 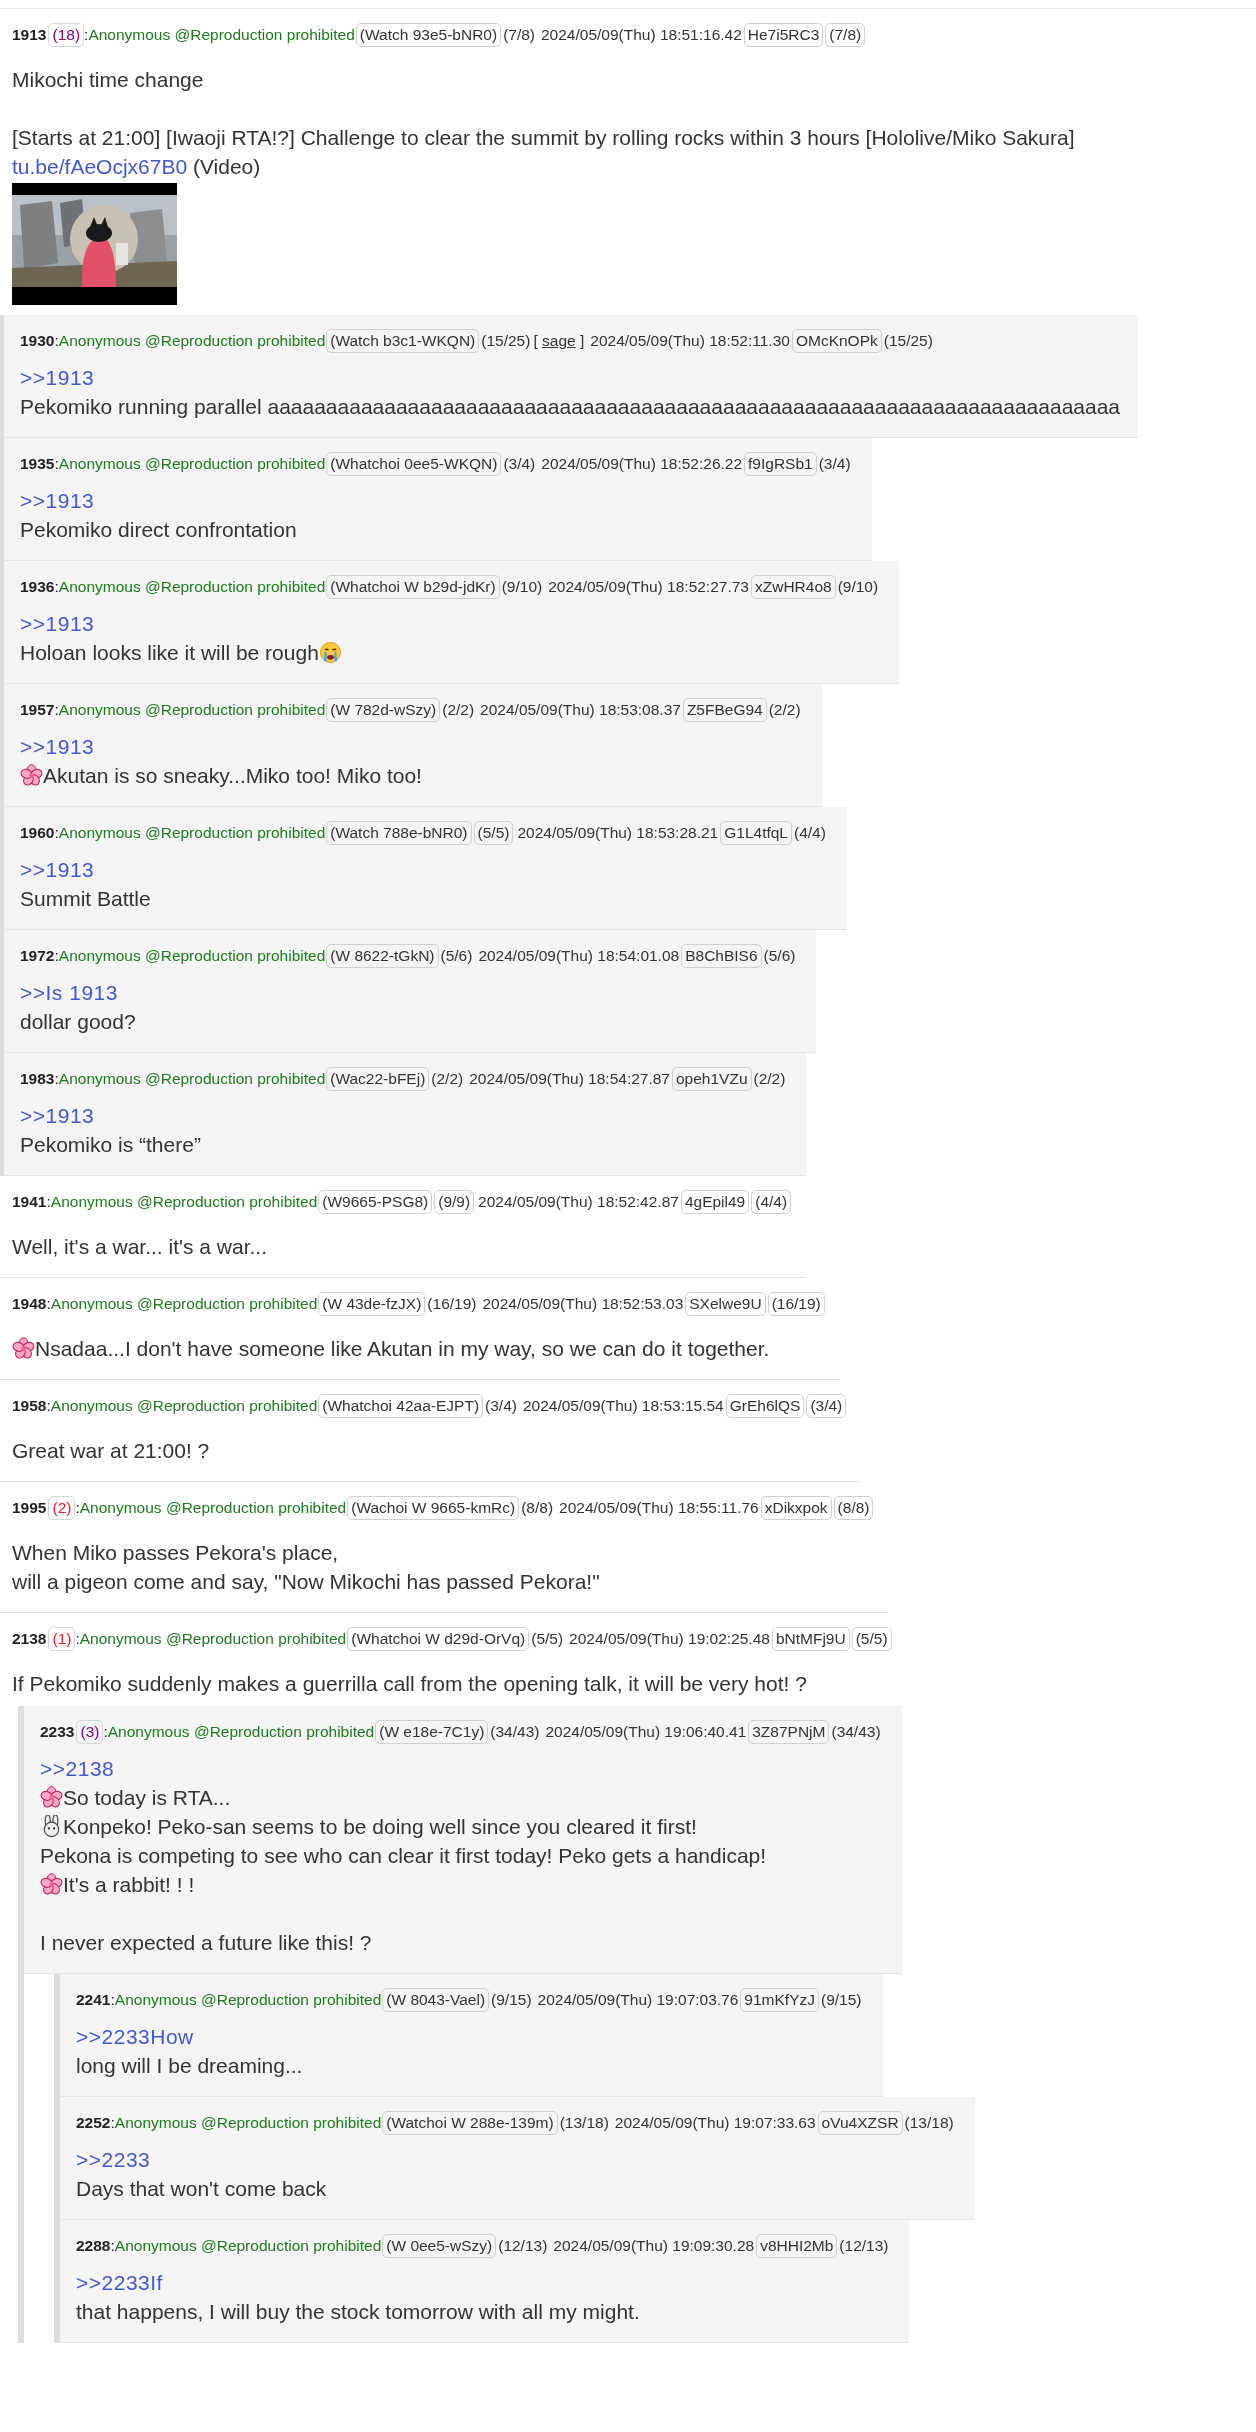 I want to click on post-text: When Miko passes Pekora's place,, so click(x=175, y=1553).